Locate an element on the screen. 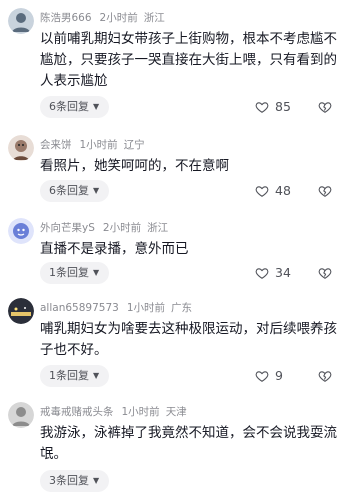 The width and height of the screenshot is (350, 492). like-button: 9 is located at coordinates (269, 376).